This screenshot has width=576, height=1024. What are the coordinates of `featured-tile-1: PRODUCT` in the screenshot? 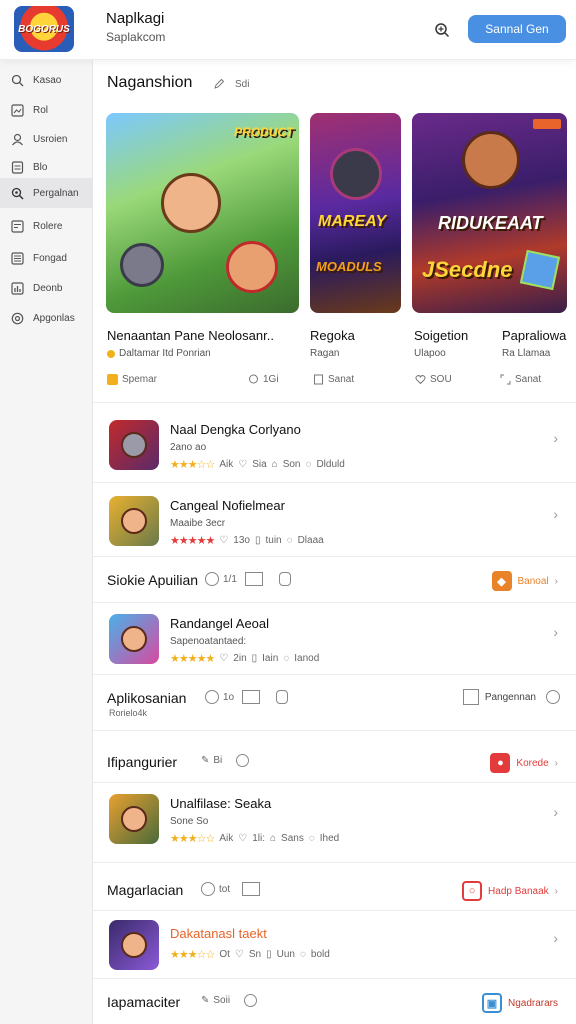 It's located at (202, 213).